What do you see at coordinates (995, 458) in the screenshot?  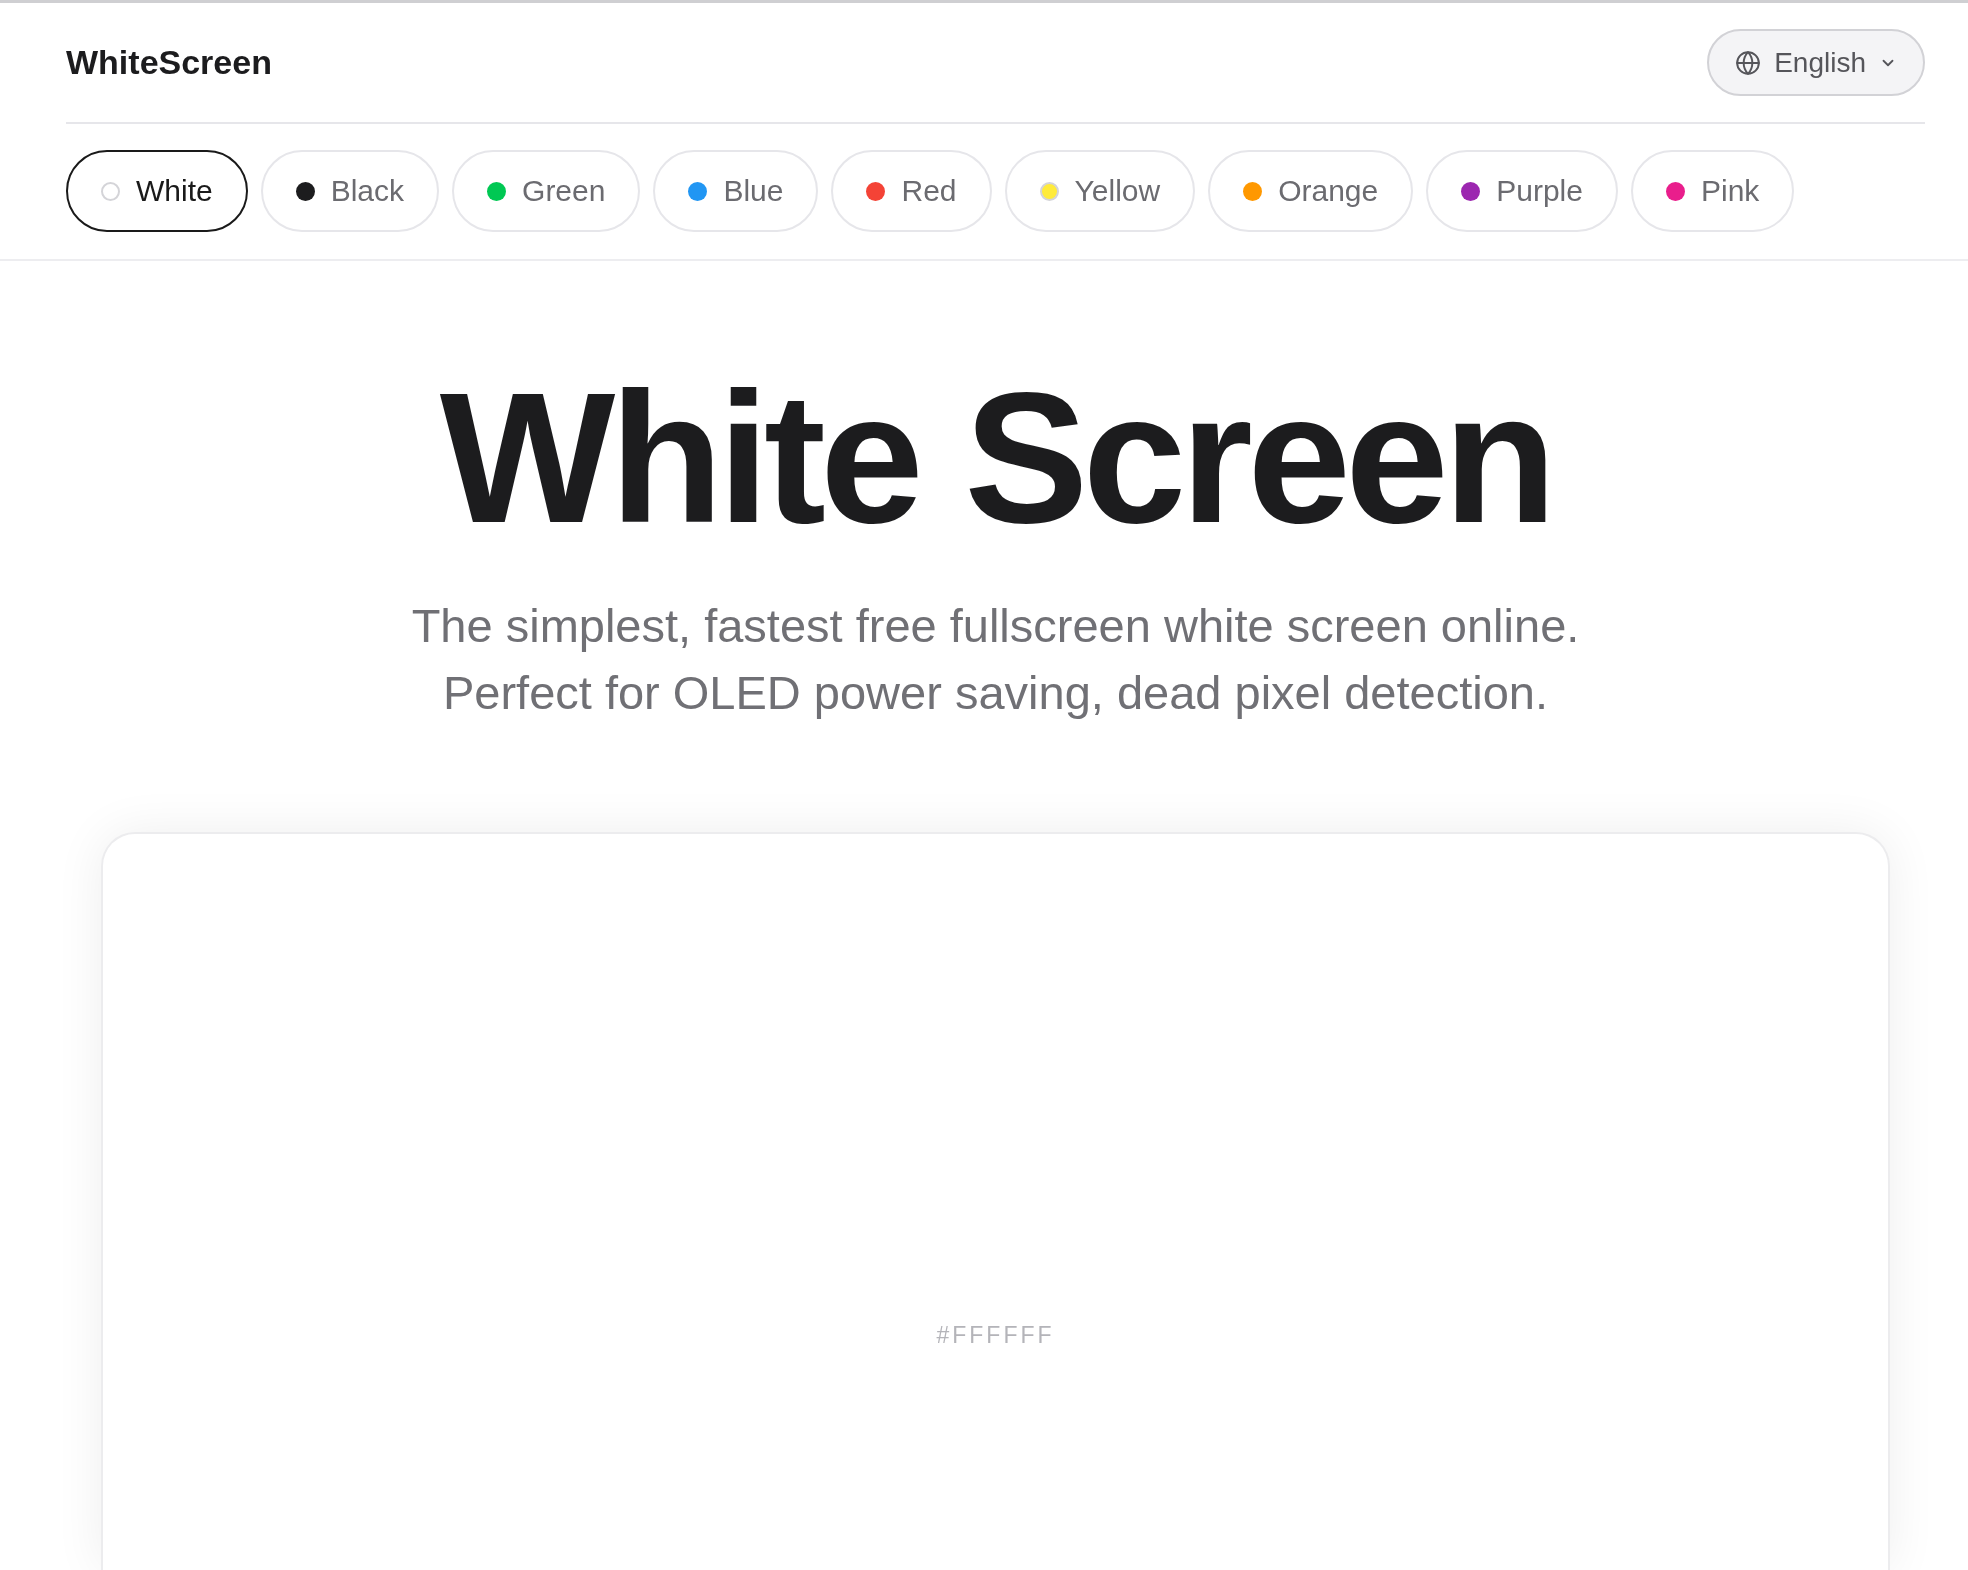 I see `page-title: White Screen` at bounding box center [995, 458].